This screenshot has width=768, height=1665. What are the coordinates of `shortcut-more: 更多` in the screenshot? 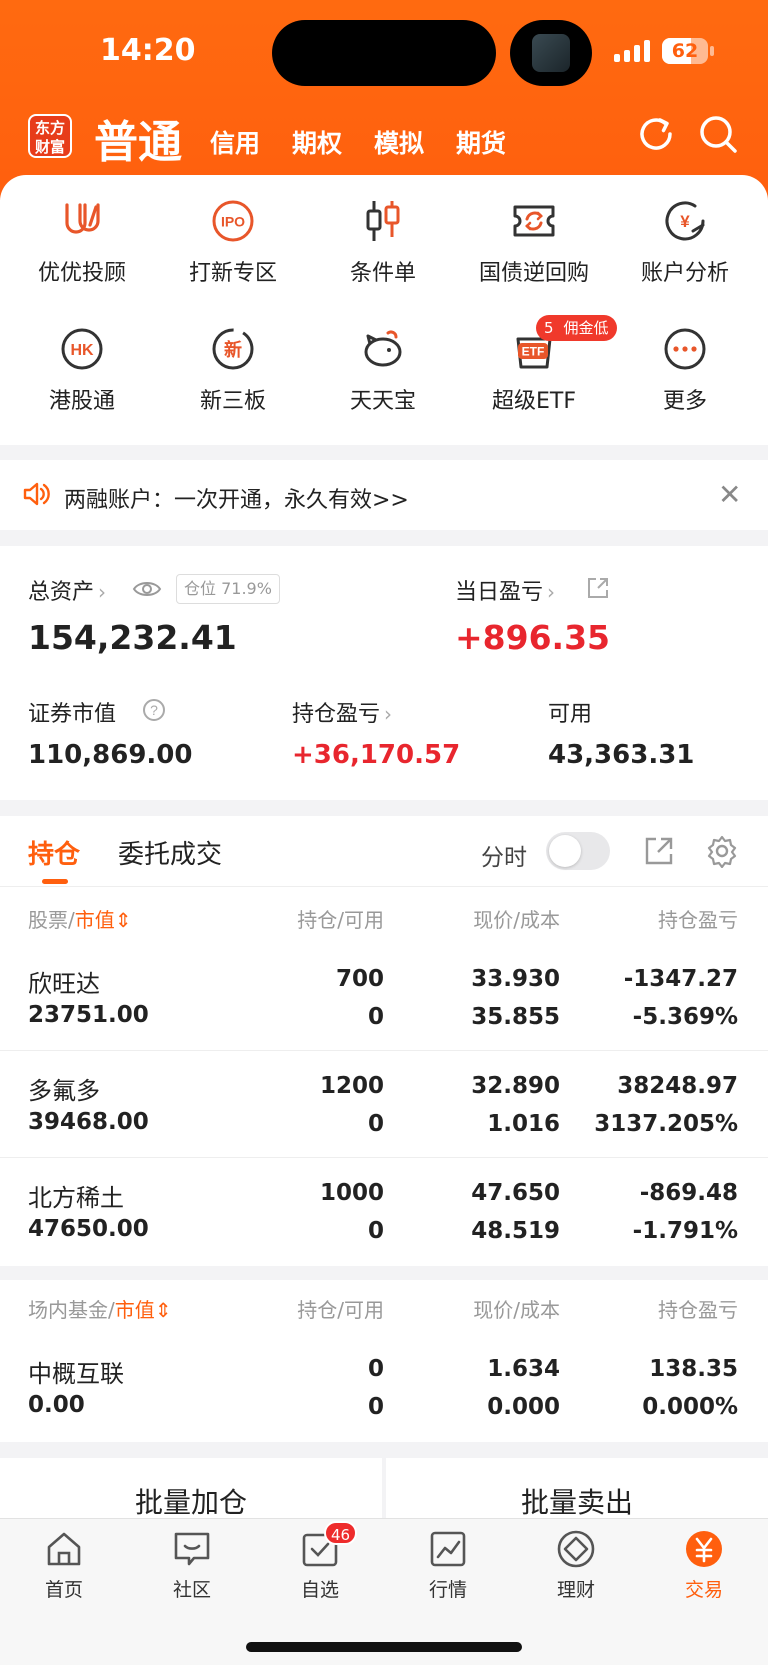 It's located at (685, 370).